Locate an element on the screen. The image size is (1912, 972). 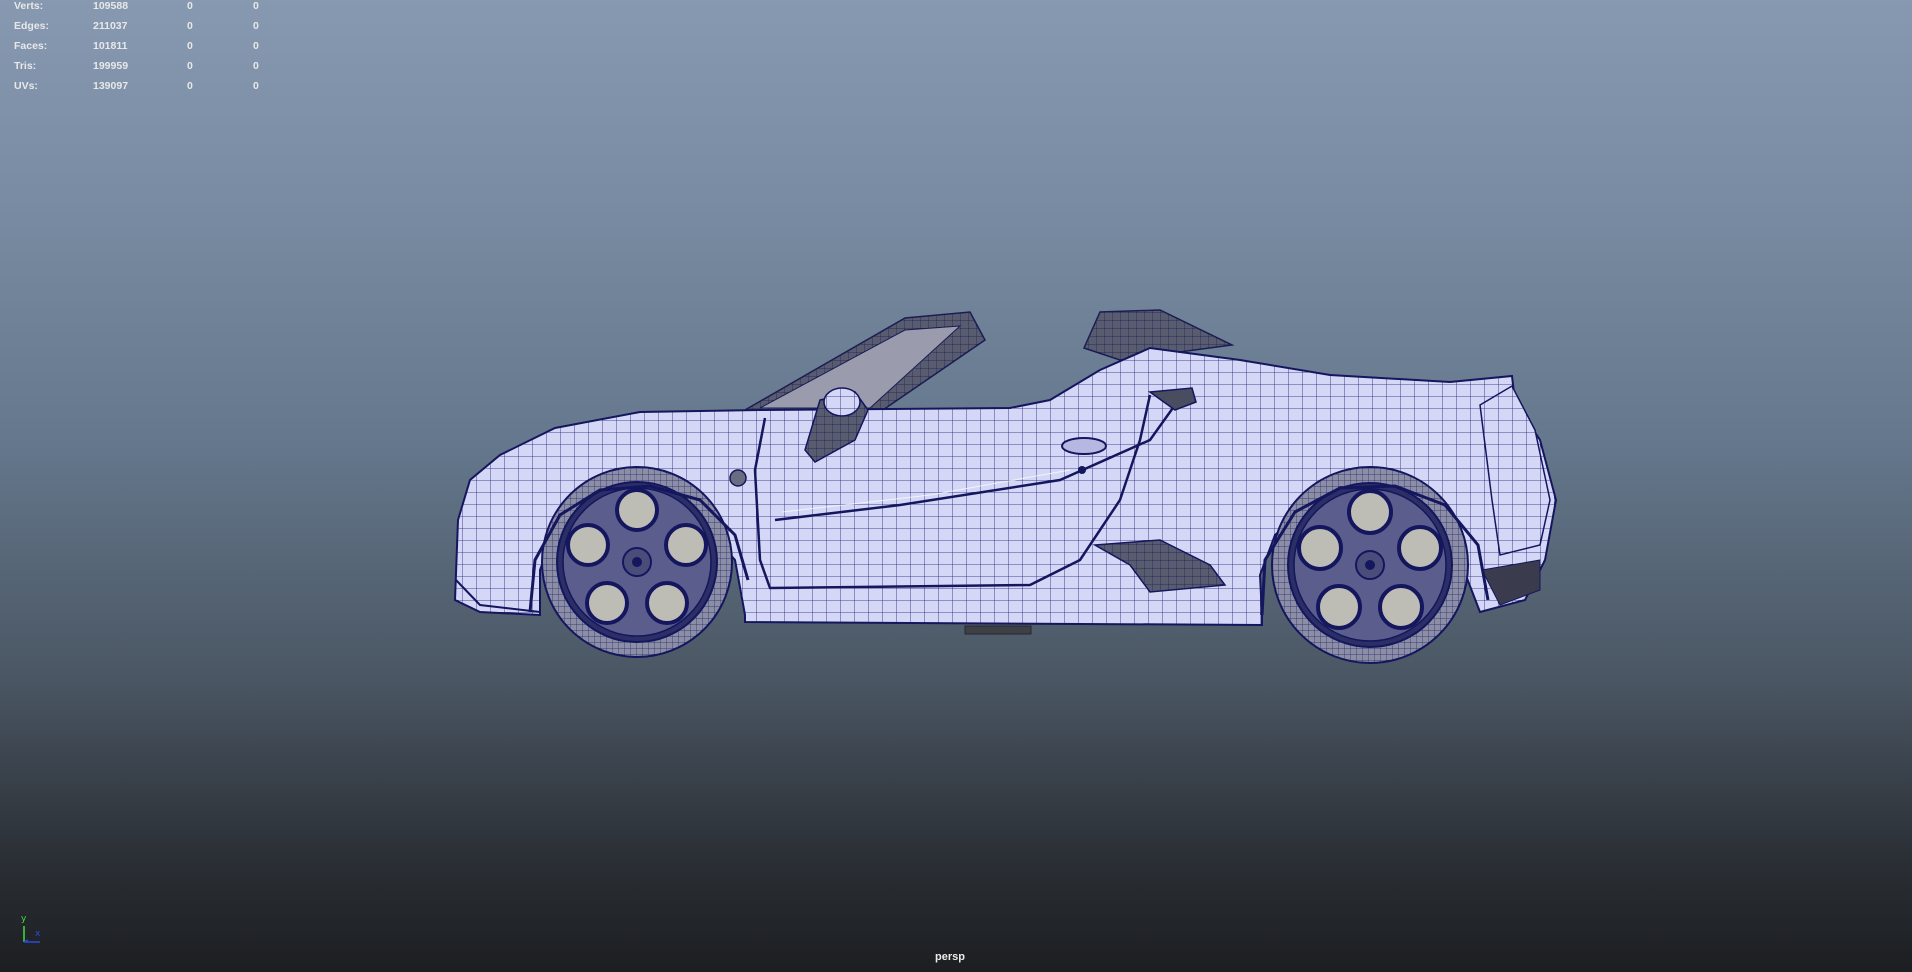
axis-orientation-gizmo: y x is located at coordinates (36, 930).